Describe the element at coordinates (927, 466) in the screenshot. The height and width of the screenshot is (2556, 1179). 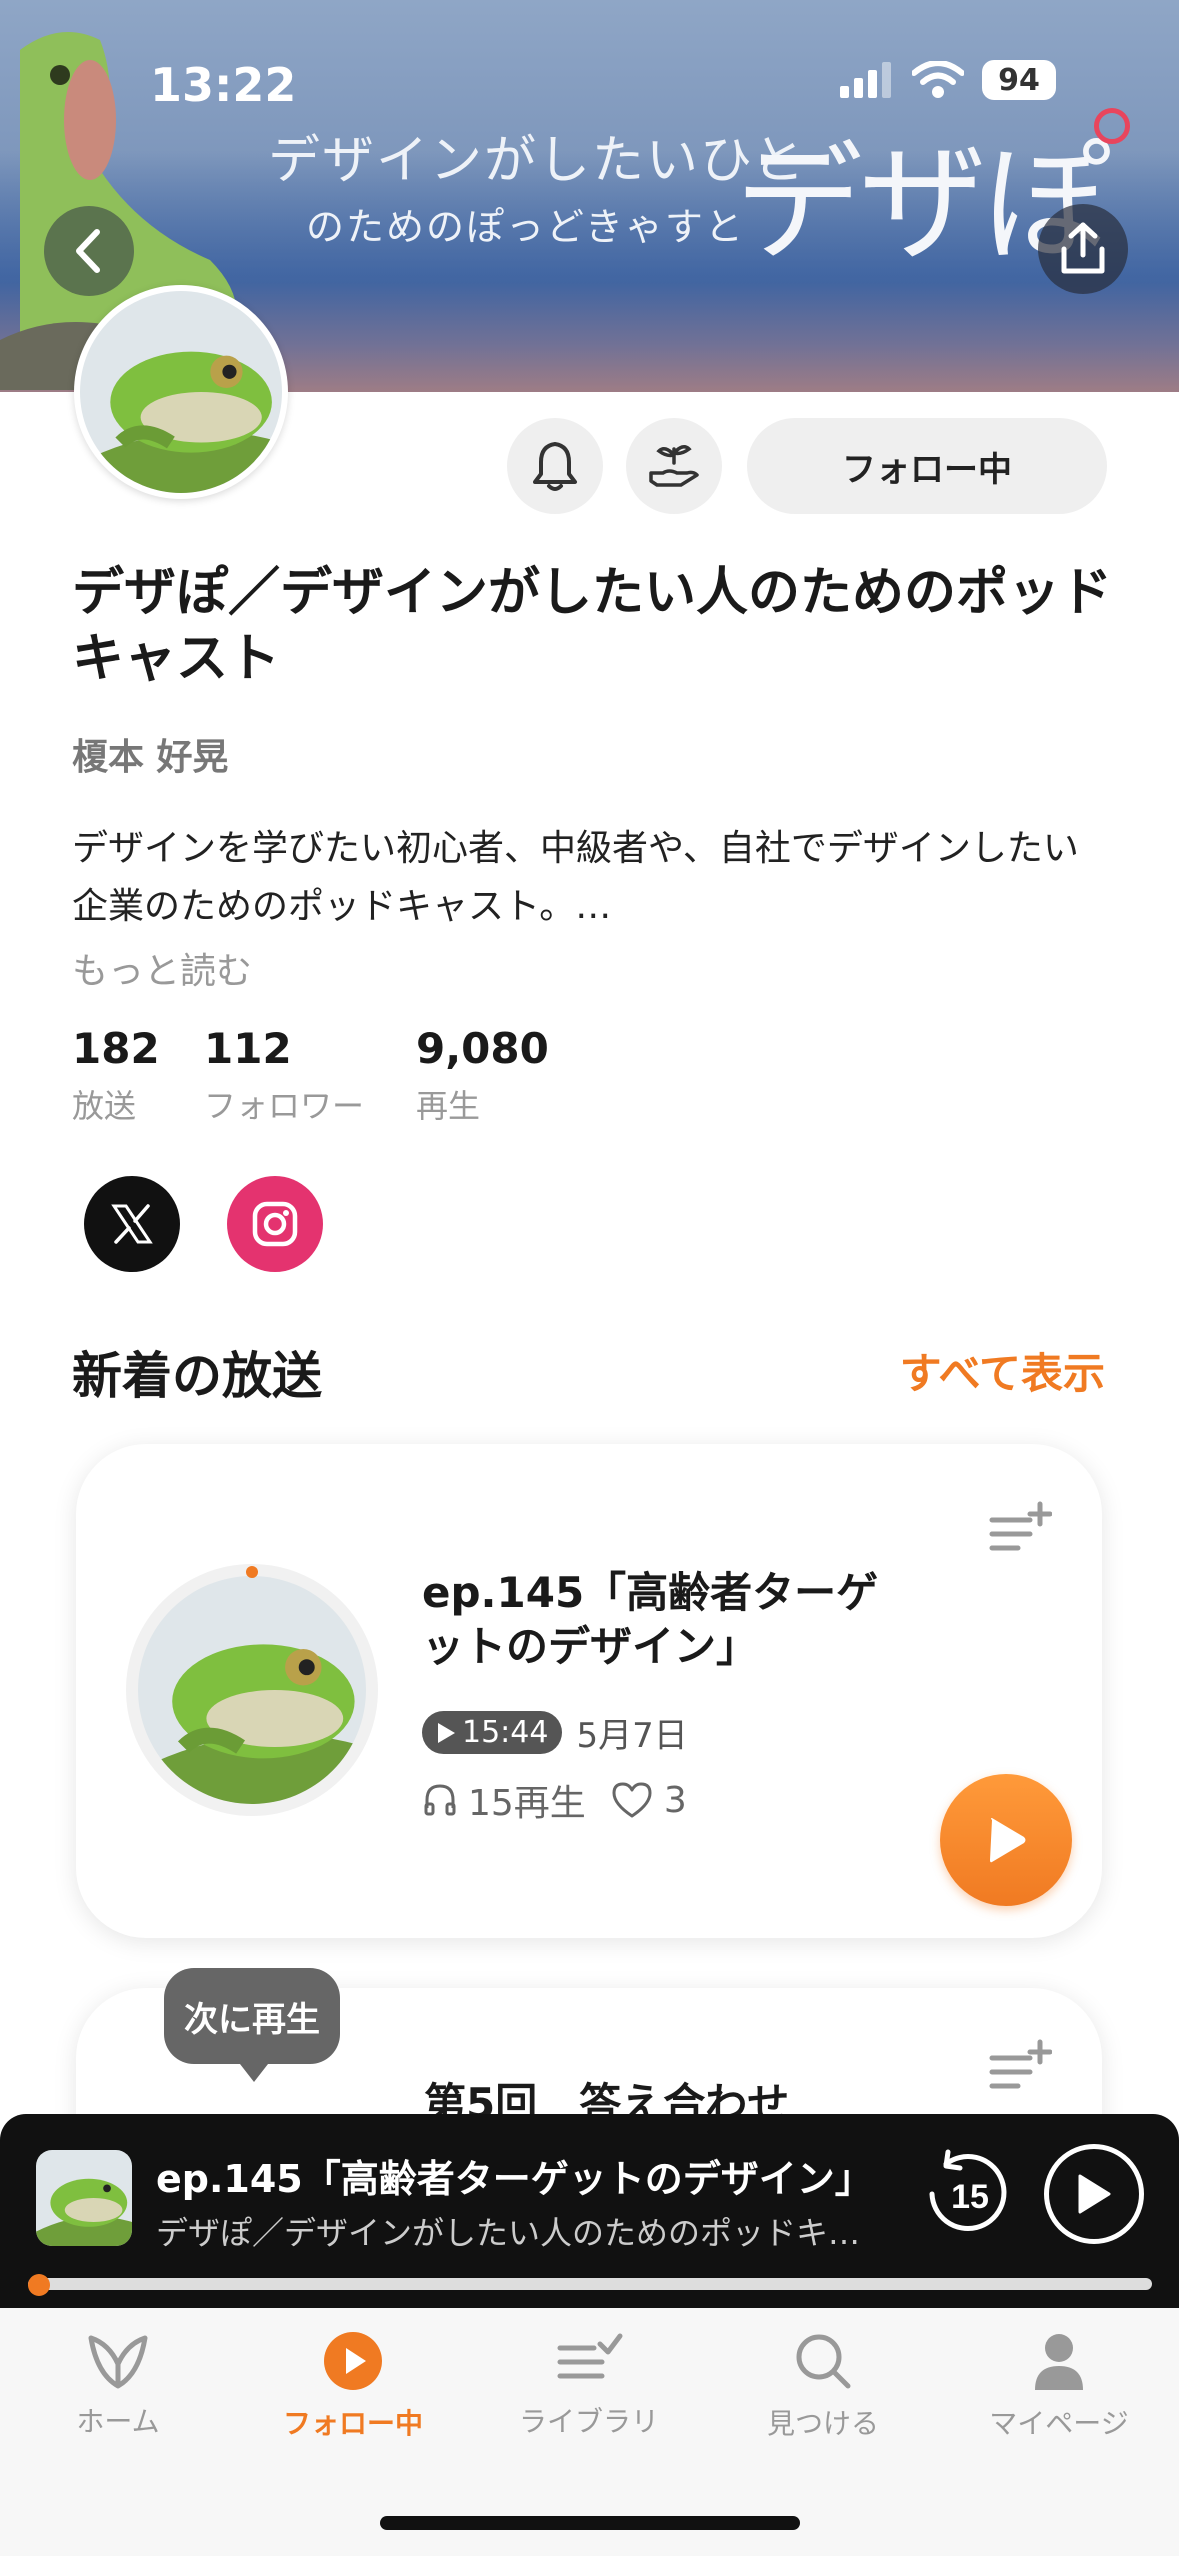
I see `follow-button: フォロー中` at that location.